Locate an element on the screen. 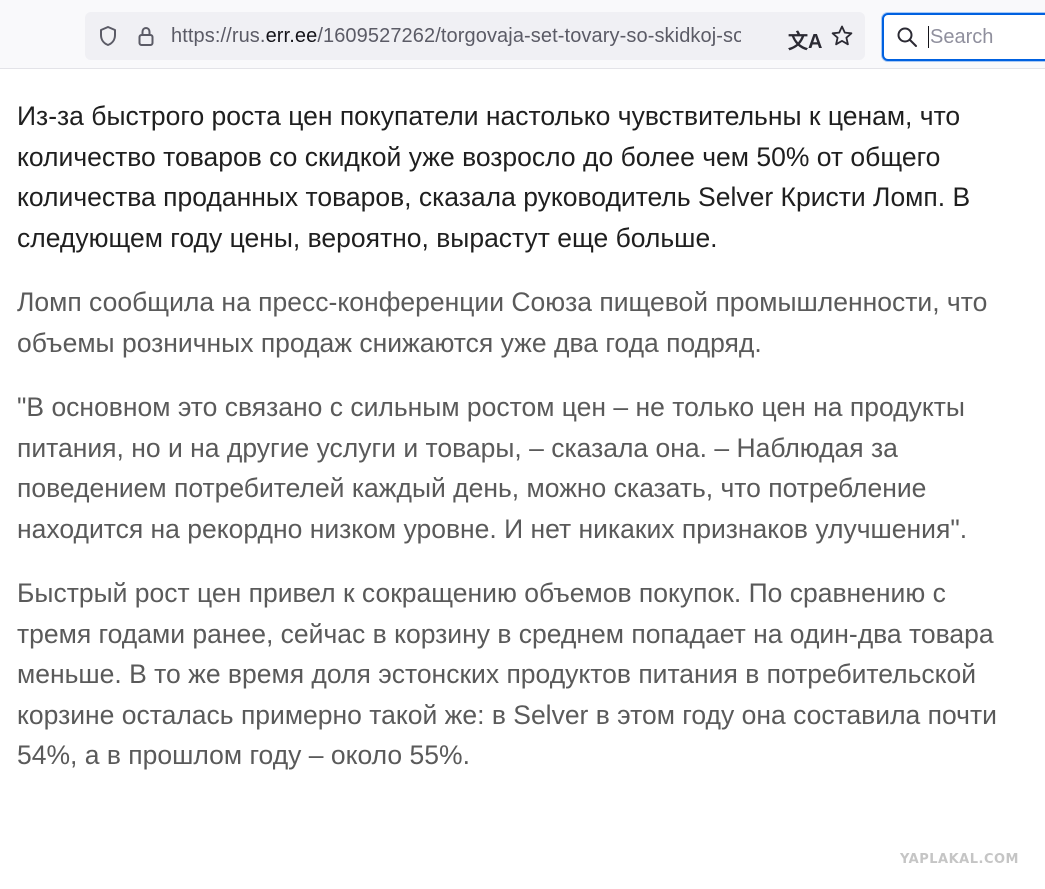 The image size is (1045, 889). search-input: Search is located at coordinates (960, 37).